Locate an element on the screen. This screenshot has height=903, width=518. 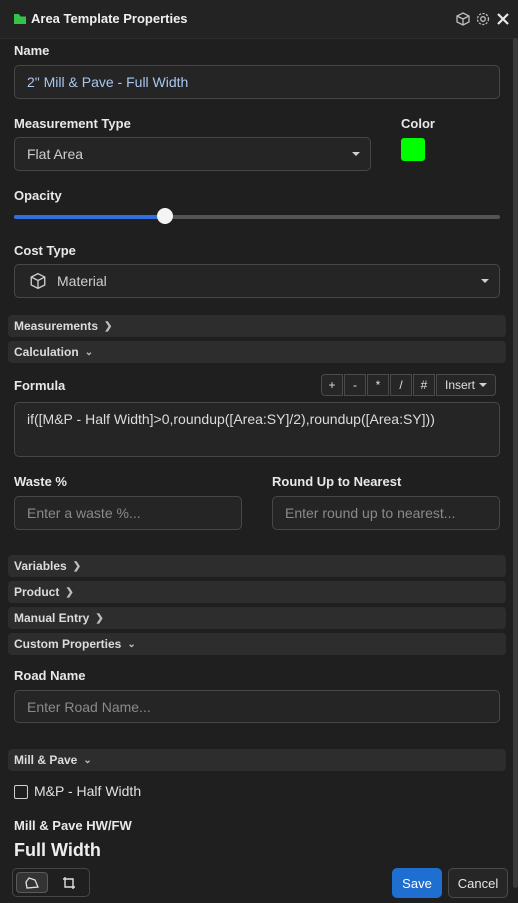
crop-icon is located at coordinates (69, 882).